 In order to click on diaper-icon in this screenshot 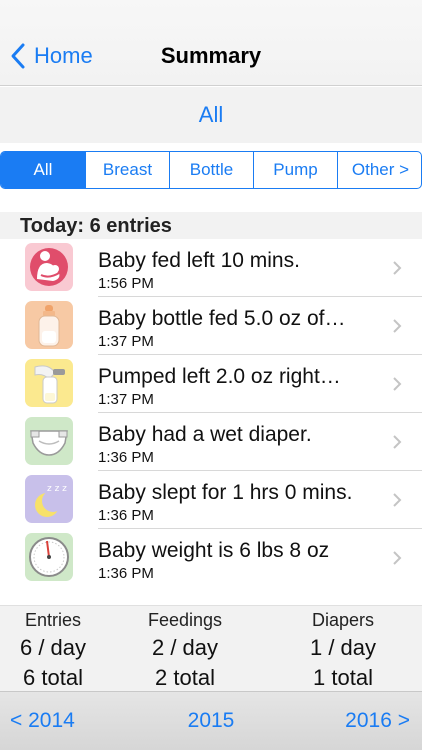, I will do `click(49, 441)`.